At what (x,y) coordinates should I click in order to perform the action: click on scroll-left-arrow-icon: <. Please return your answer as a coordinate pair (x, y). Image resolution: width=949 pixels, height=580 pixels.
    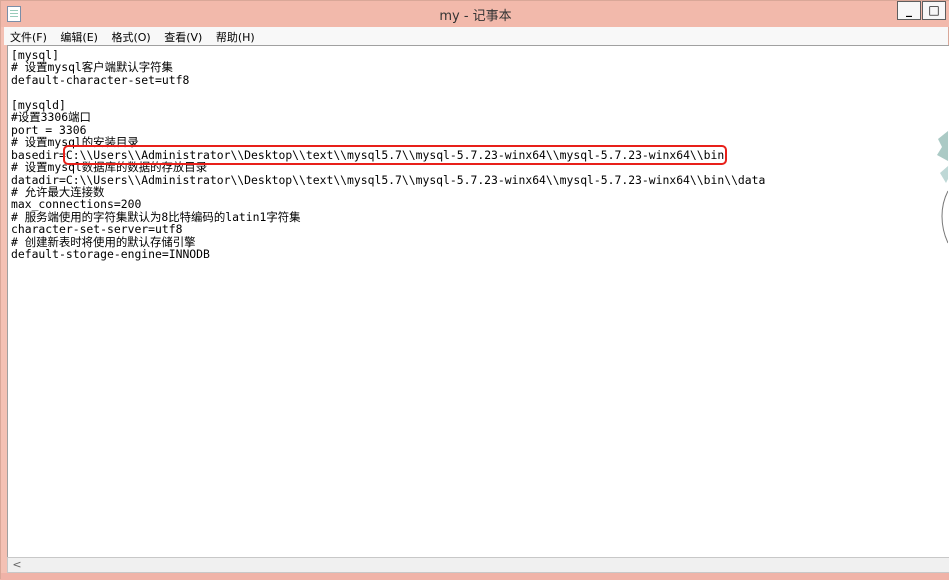
    Looking at the image, I should click on (17, 565).